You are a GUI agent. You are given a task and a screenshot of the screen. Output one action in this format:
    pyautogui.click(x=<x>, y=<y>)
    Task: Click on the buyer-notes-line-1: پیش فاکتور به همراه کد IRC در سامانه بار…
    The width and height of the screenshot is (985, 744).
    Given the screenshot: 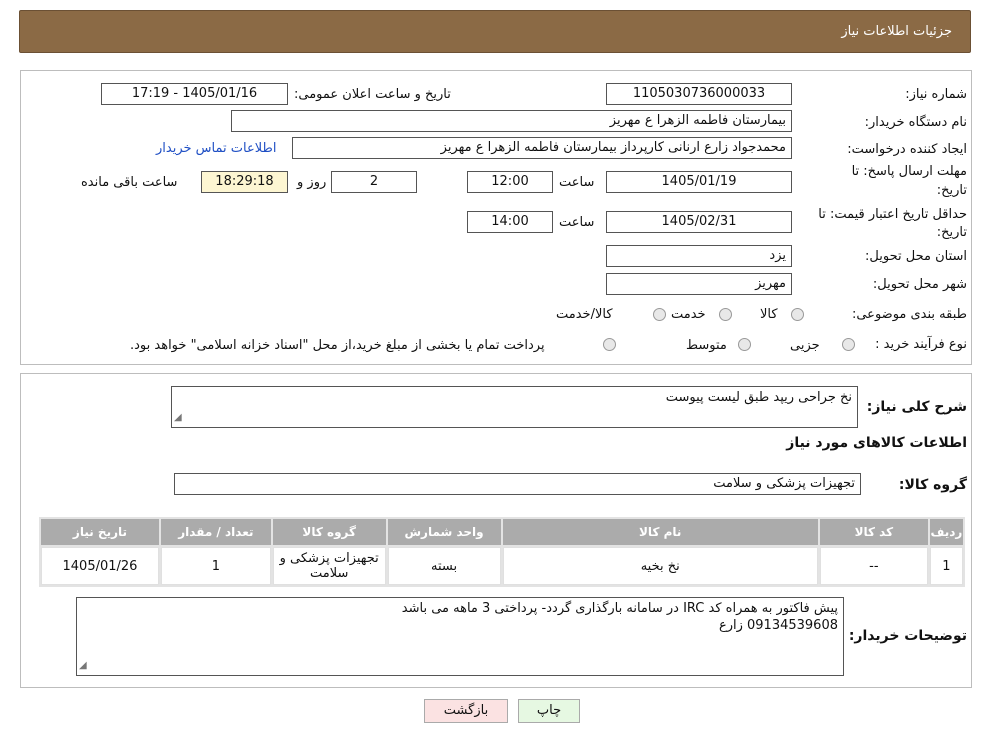 What is the action you would take?
    pyautogui.click(x=619, y=608)
    